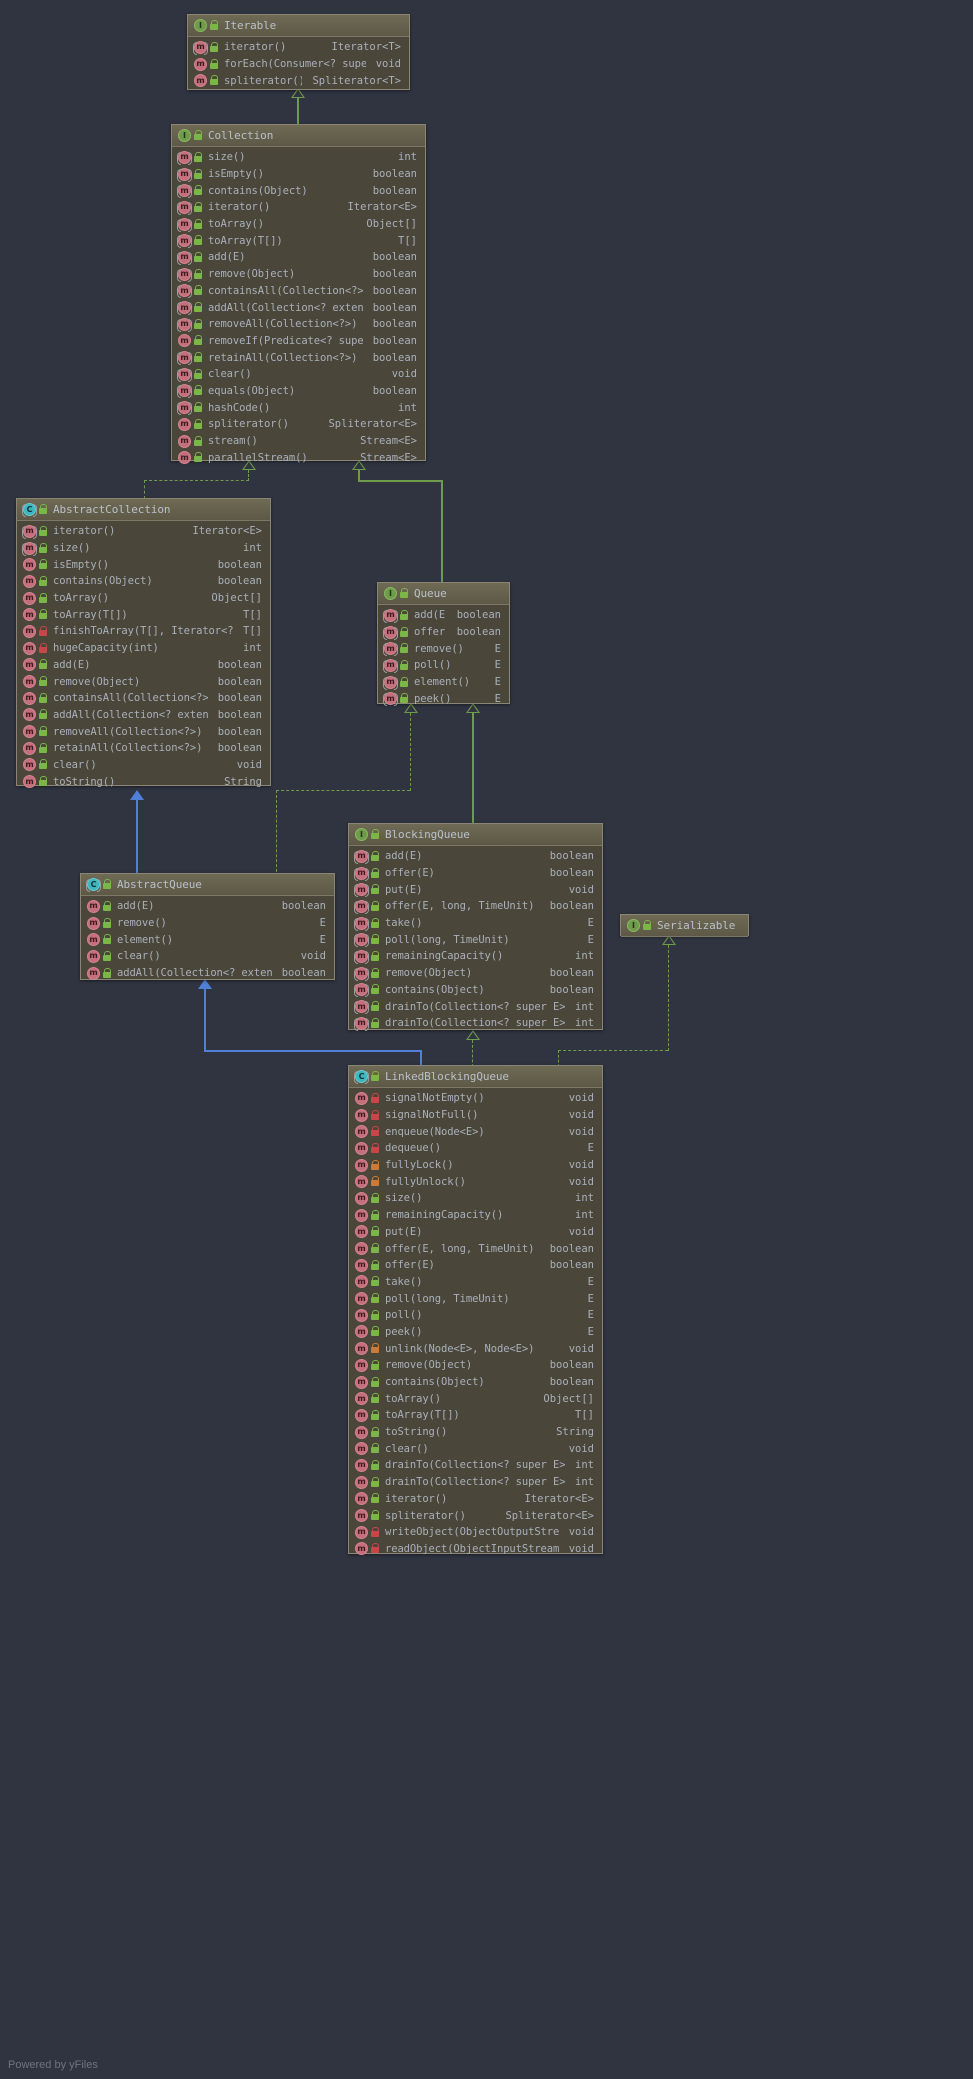 The image size is (973, 2079). I want to click on member-row: m iterator() Iterator<T>, so click(298, 47).